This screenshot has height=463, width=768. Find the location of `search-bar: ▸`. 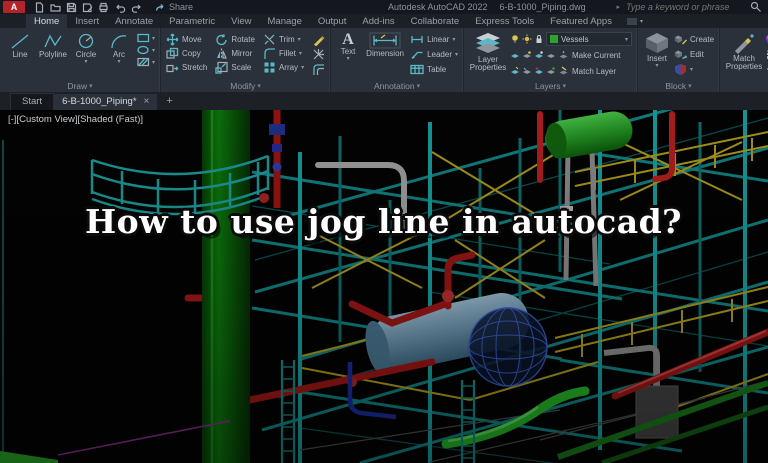

search-bar: ▸ is located at coordinates (689, 7).